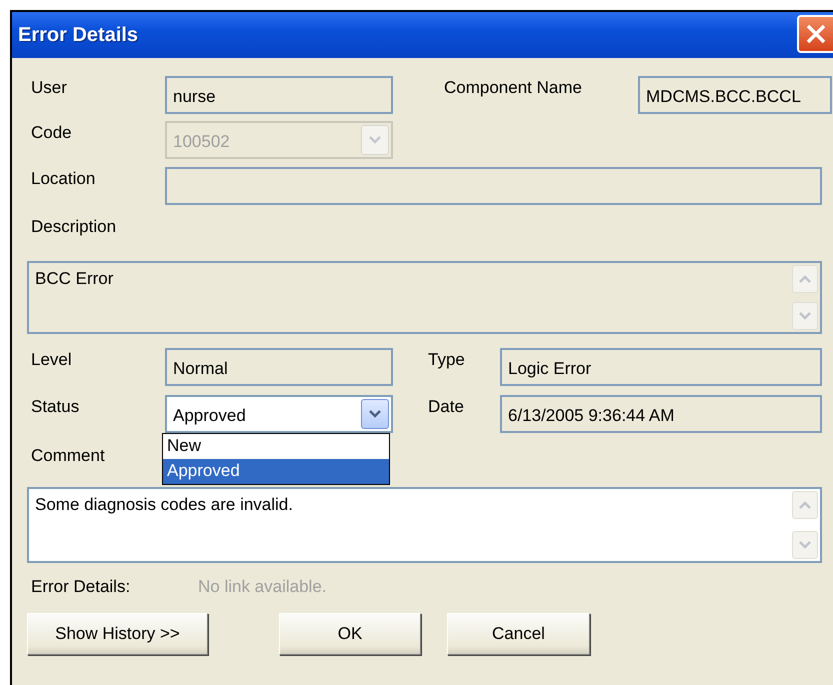 The width and height of the screenshot is (833, 685). Describe the element at coordinates (276, 471) in the screenshot. I see `dropdown-option: Approved` at that location.